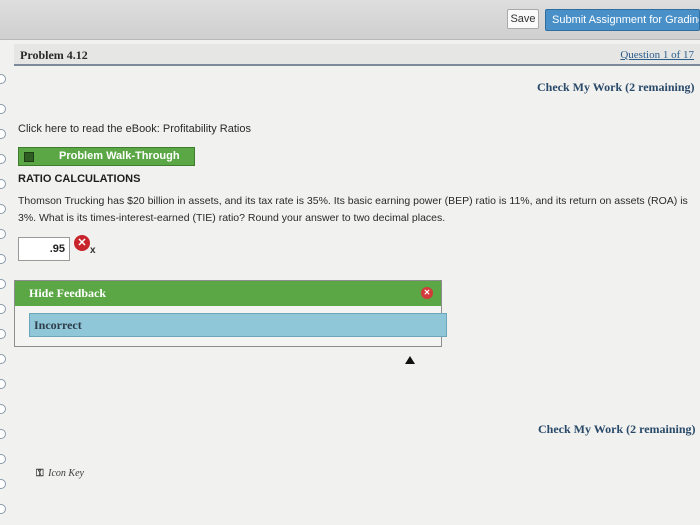 This screenshot has width=700, height=525. What do you see at coordinates (228, 293) in the screenshot?
I see `feedback-header: Hide Feedback ✕` at bounding box center [228, 293].